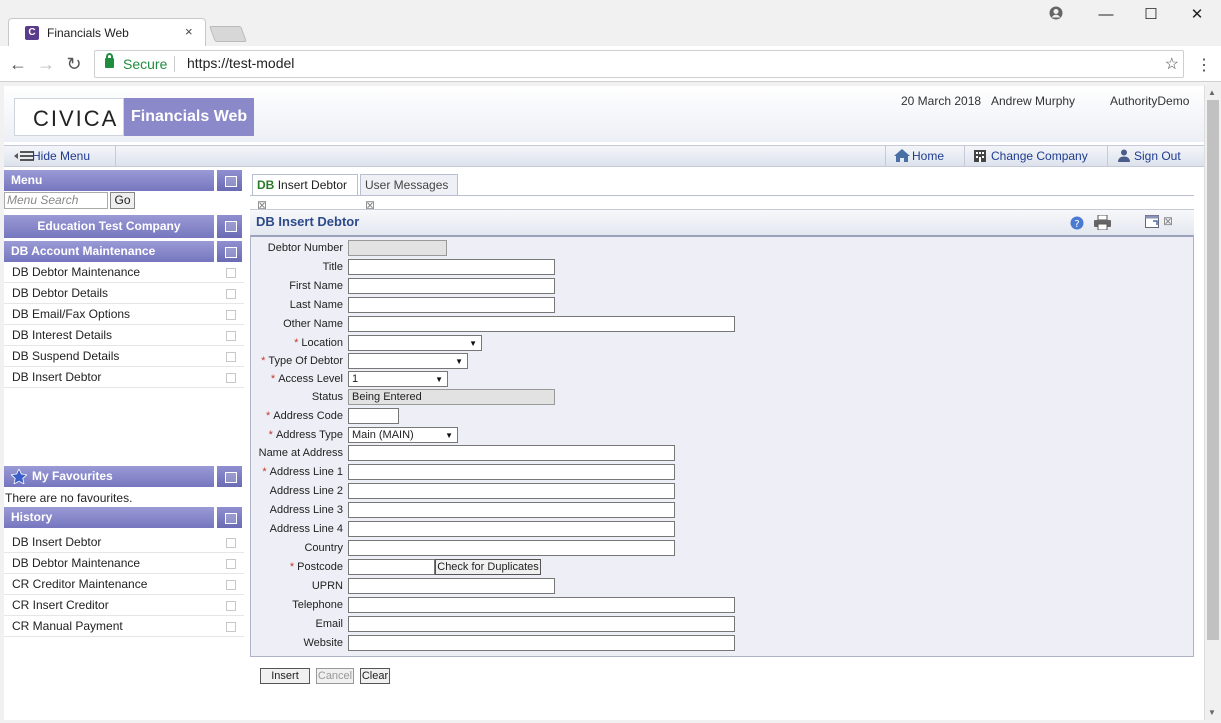 The image size is (1221, 723). What do you see at coordinates (304, 416) in the screenshot?
I see `label-address-code: * Address Code` at bounding box center [304, 416].